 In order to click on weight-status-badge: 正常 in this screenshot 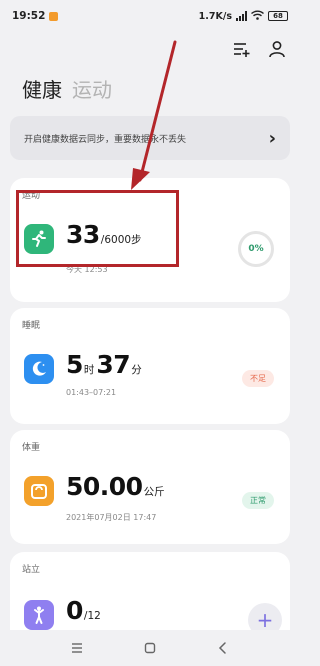, I will do `click(258, 500)`.